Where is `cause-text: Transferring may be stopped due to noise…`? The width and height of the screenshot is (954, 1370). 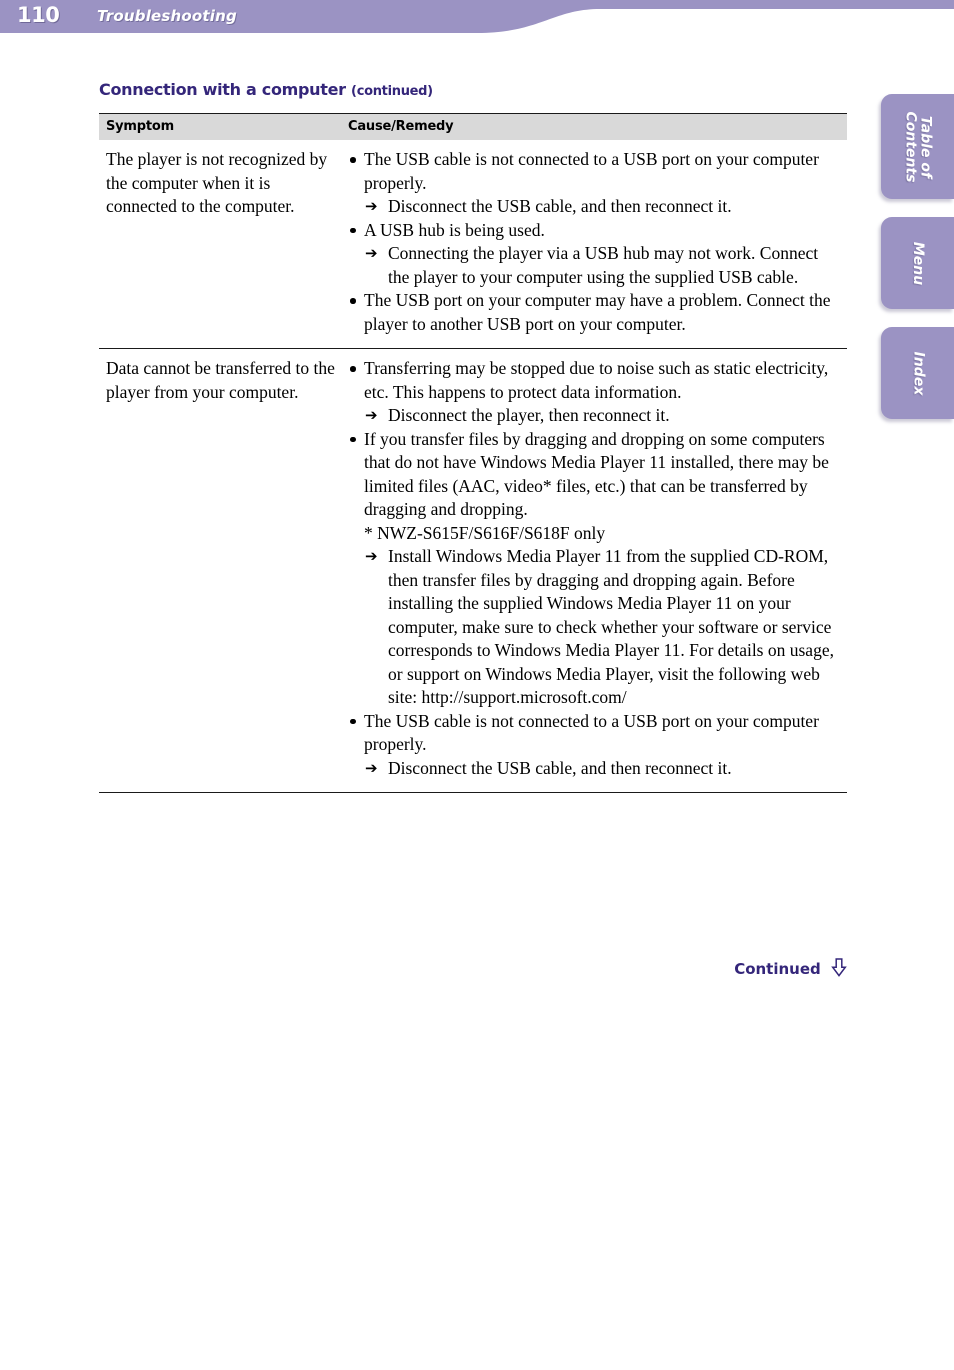
cause-text: Transferring may be stopped due to noise… is located at coordinates (596, 380).